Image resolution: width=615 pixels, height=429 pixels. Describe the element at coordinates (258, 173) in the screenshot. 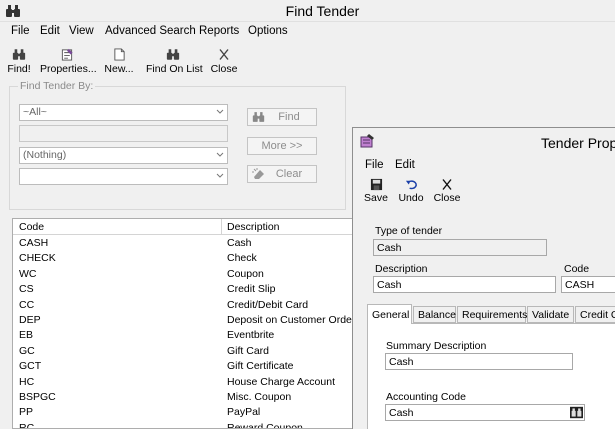

I see `eraser-icon` at that location.